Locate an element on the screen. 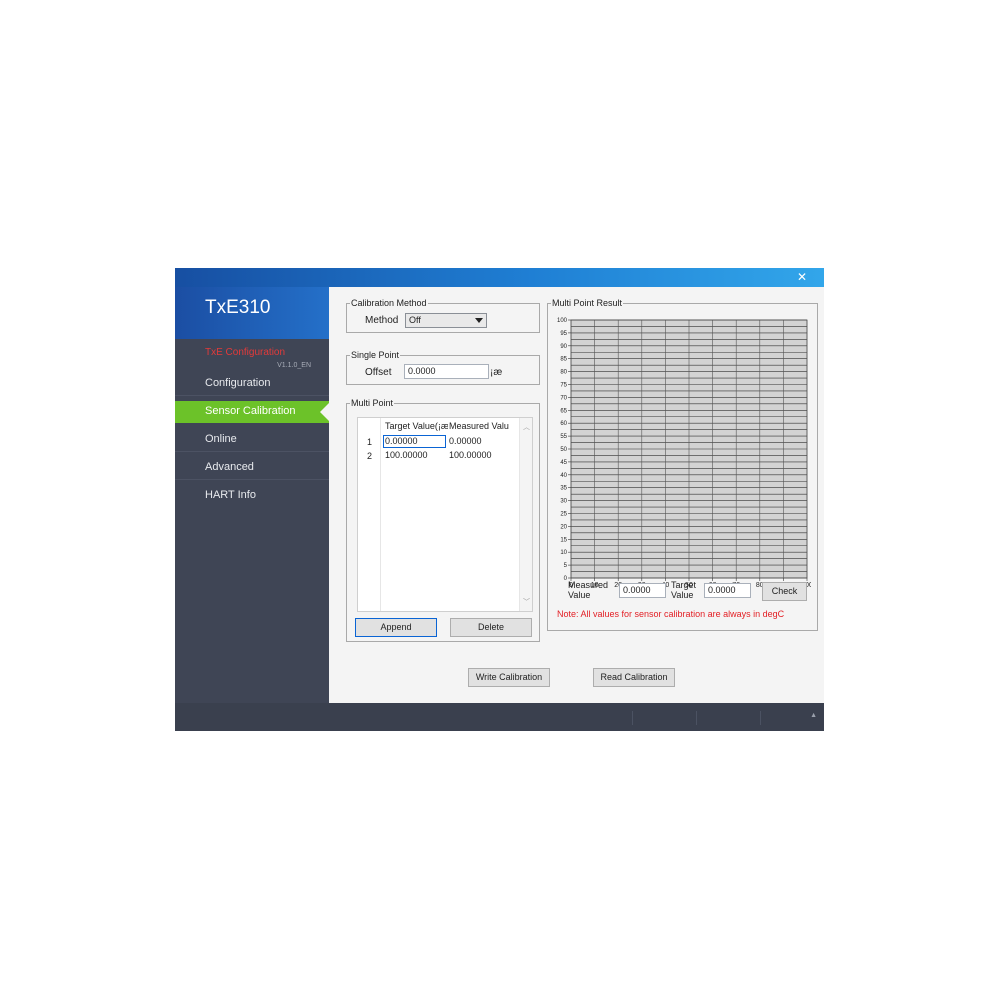  append-button: Append is located at coordinates (396, 627).